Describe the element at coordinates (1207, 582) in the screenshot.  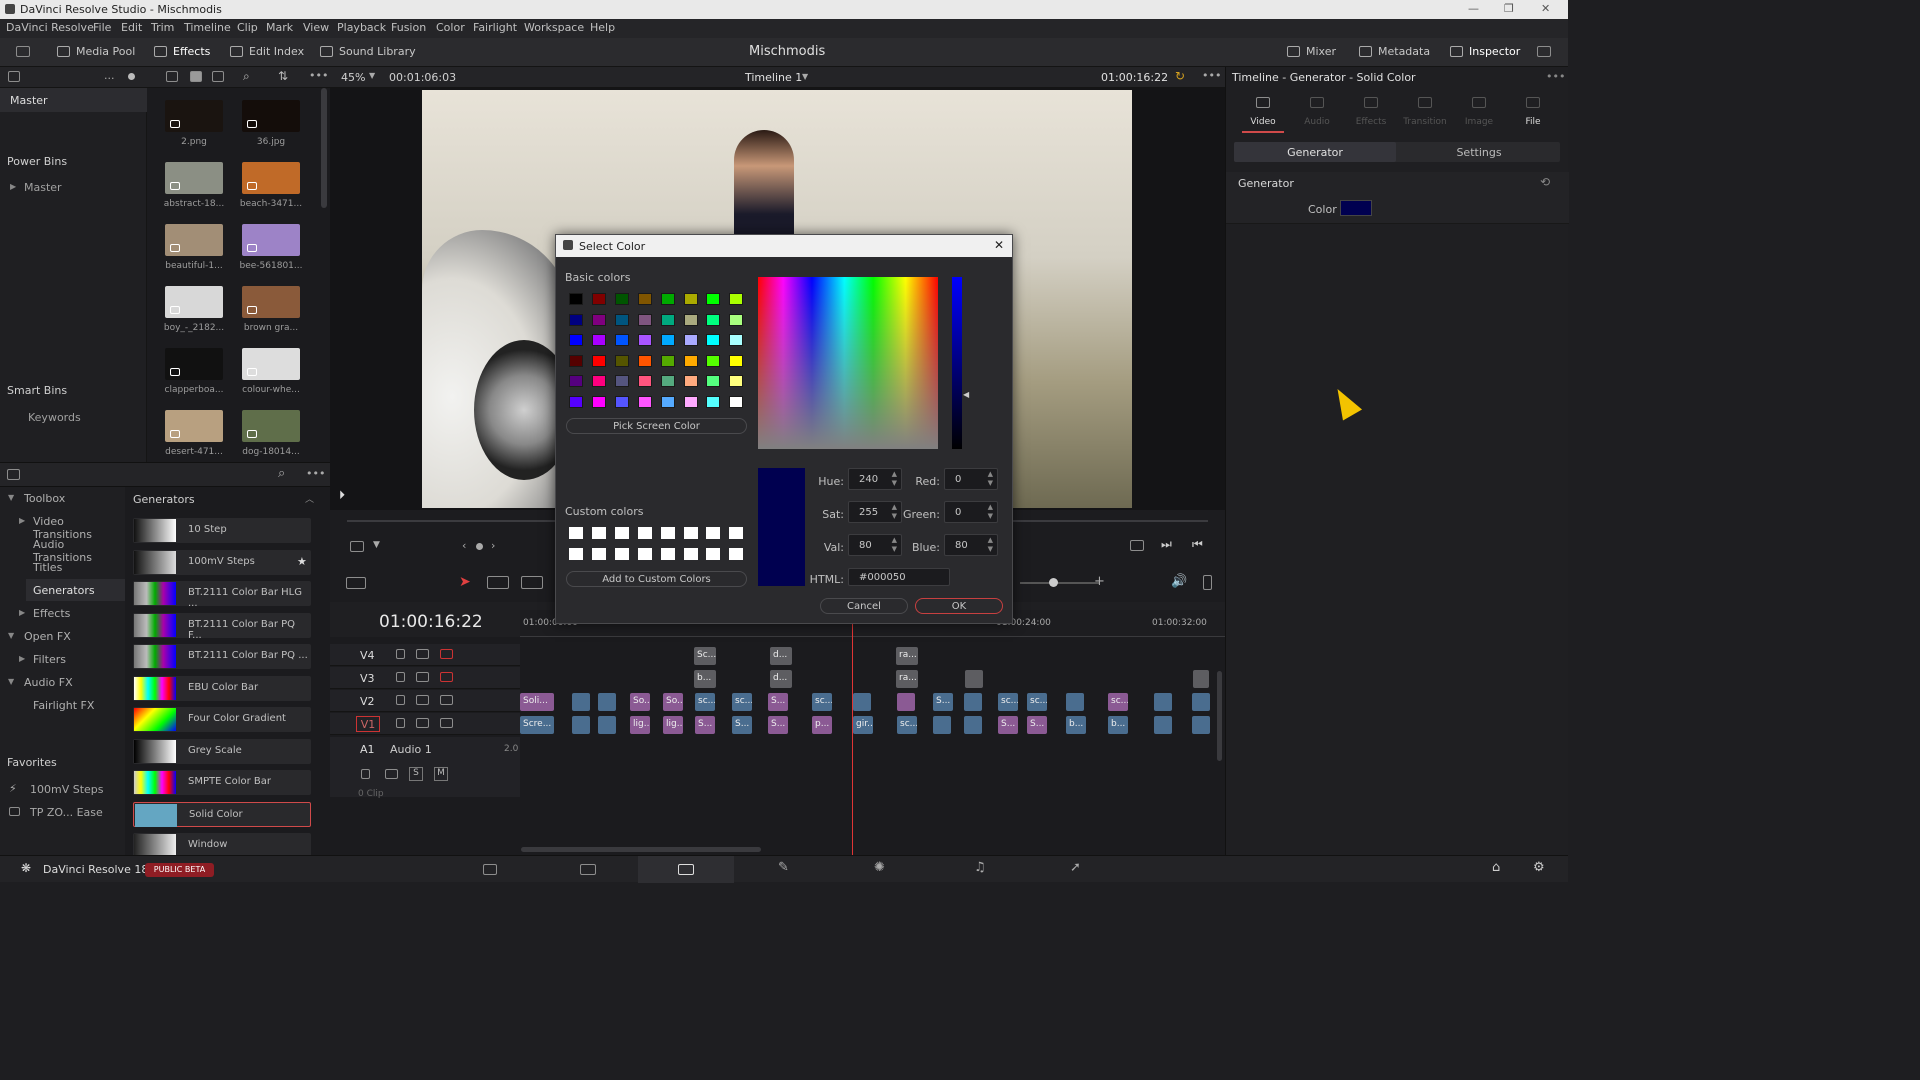
I see `meter-icon` at that location.